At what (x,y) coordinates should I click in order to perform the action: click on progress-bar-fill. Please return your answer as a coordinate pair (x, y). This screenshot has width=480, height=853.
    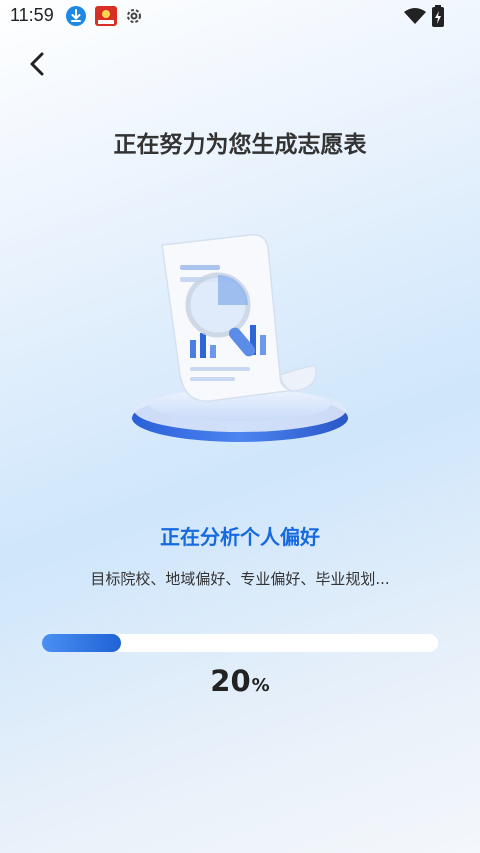
    Looking at the image, I should click on (82, 643).